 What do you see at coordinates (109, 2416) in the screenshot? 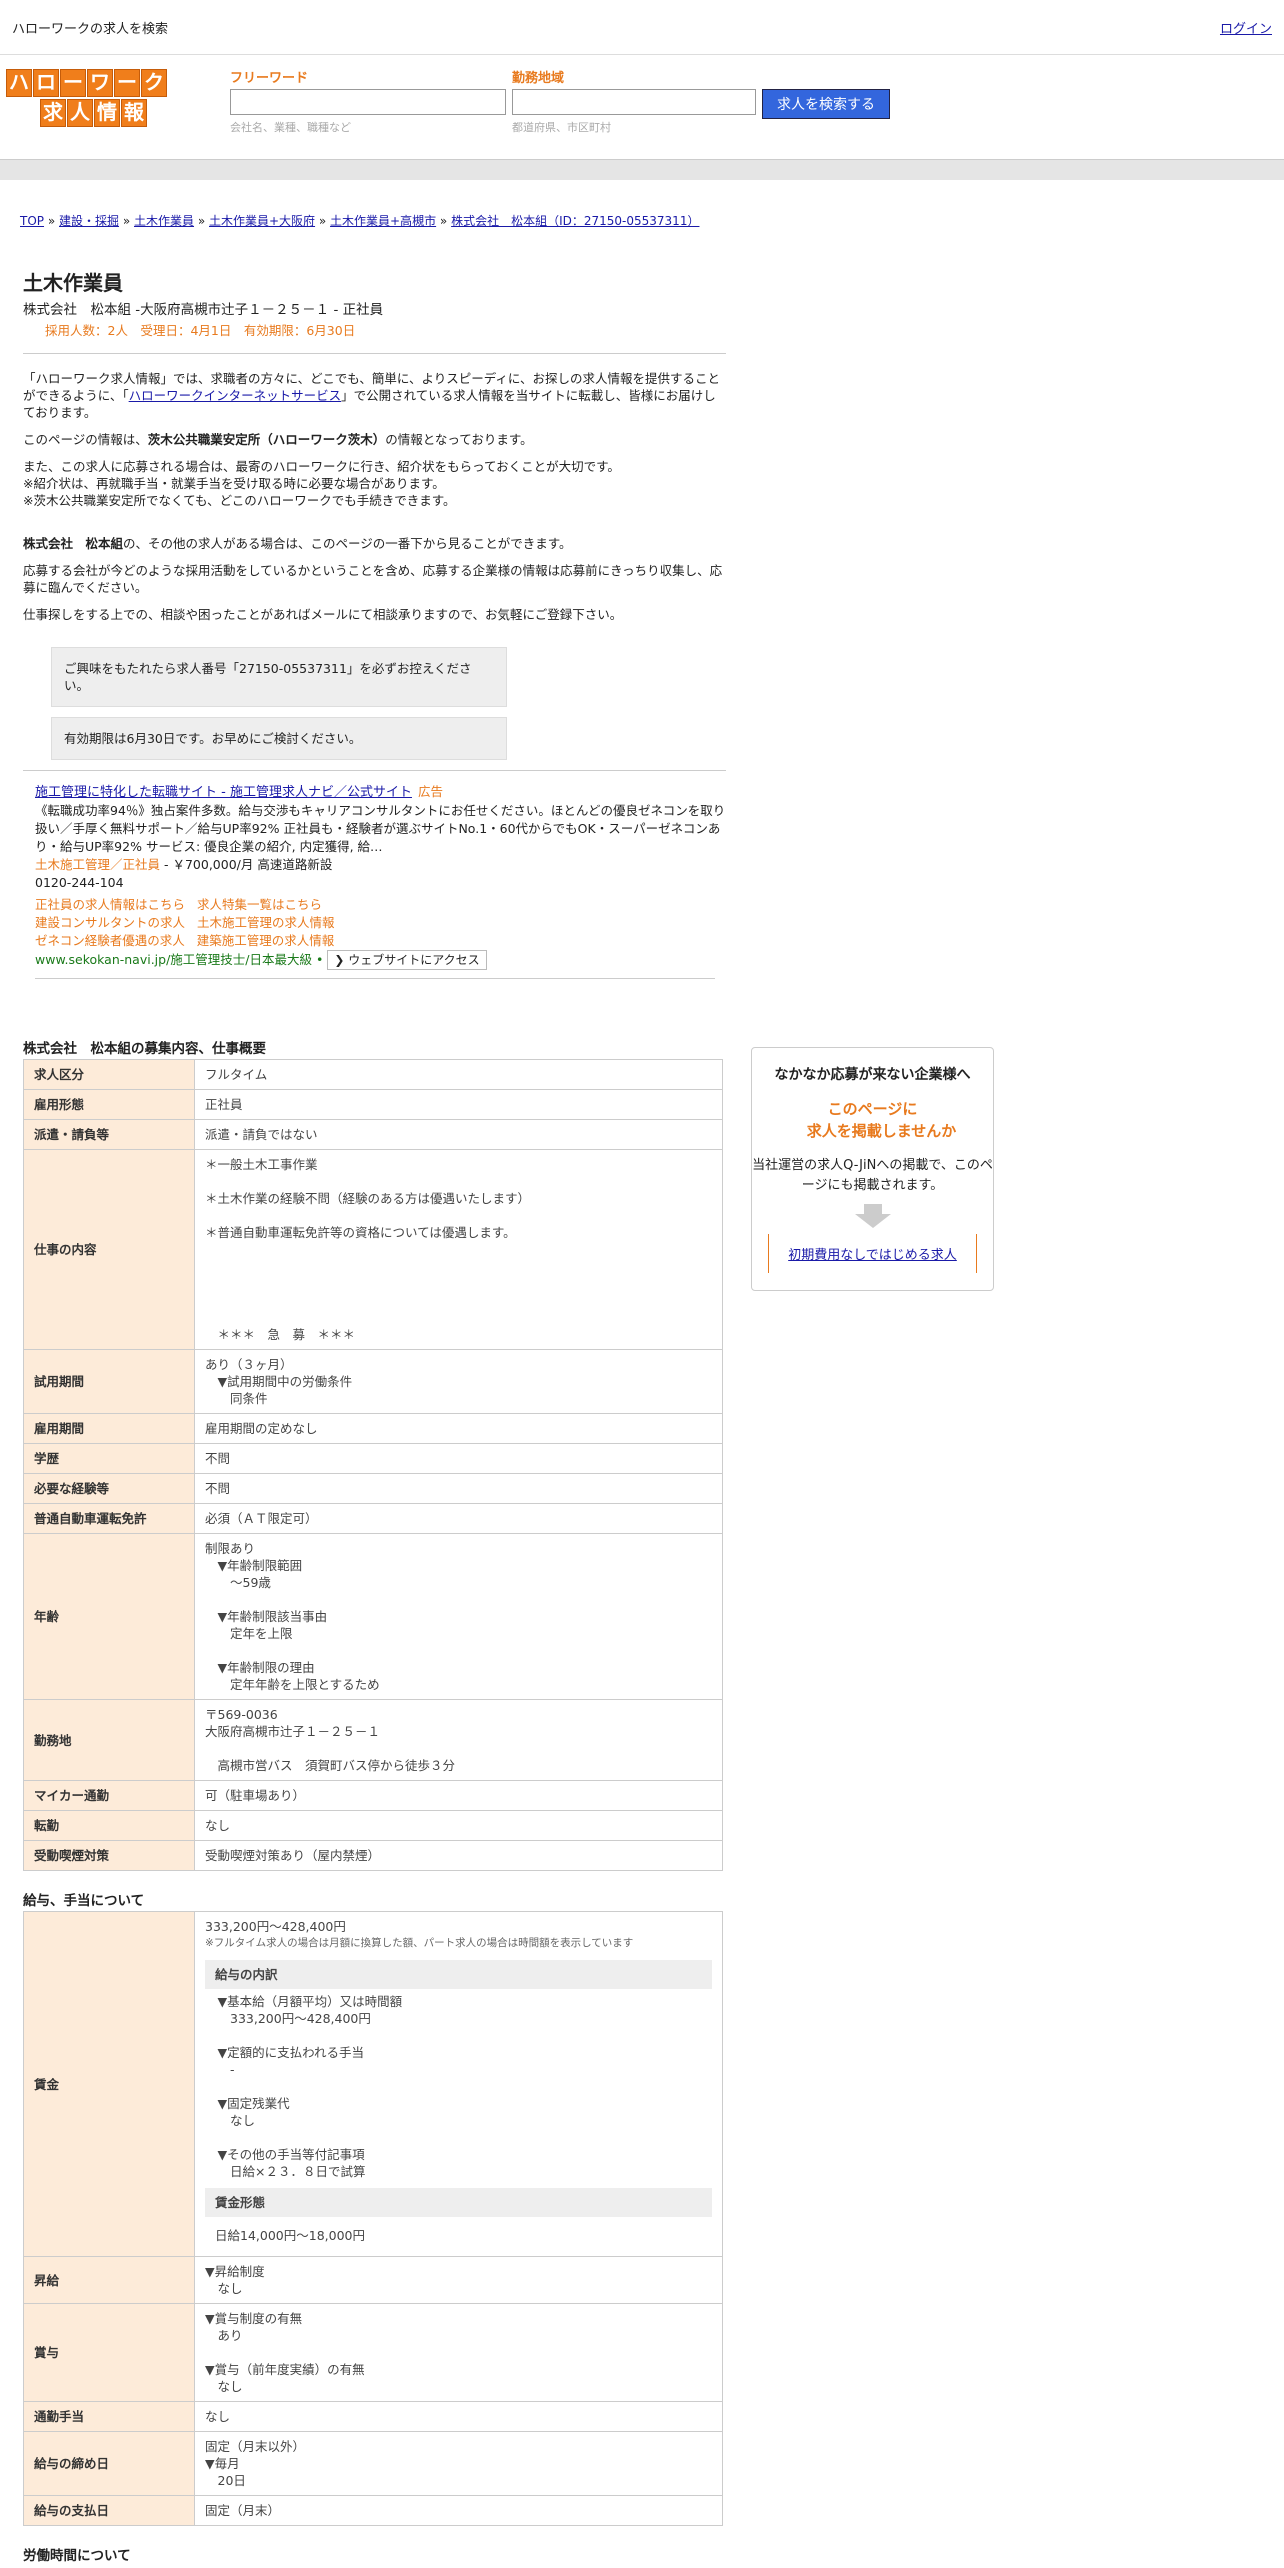
I see `row-key: 通勤手当` at bounding box center [109, 2416].